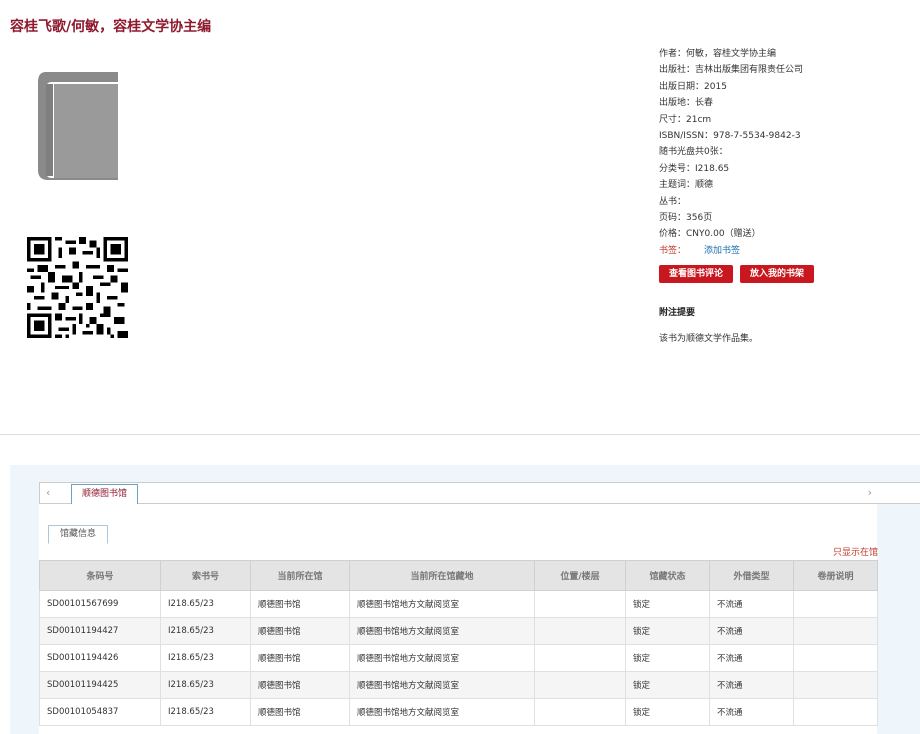 The height and width of the screenshot is (734, 920). What do you see at coordinates (751, 575) in the screenshot?
I see `col-loantype: 外借类型` at bounding box center [751, 575].